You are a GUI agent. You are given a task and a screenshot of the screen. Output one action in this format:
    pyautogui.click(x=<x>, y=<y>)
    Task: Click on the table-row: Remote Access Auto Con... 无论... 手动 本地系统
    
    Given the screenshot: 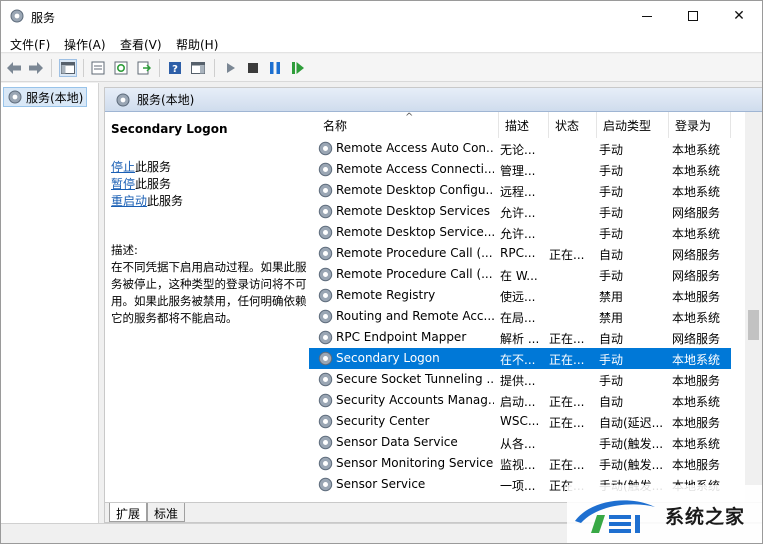 What is the action you would take?
    pyautogui.click(x=520, y=148)
    